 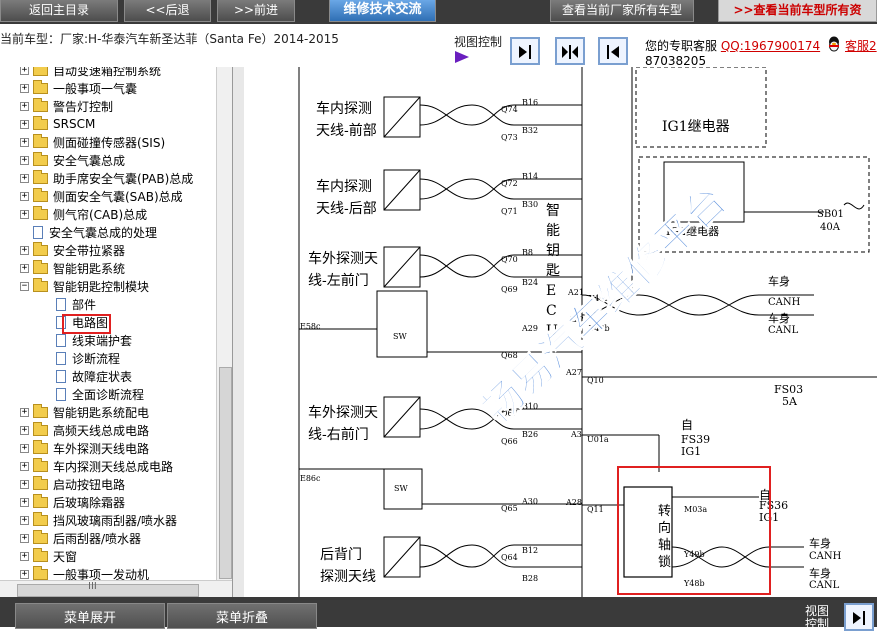 What do you see at coordinates (382, 11) in the screenshot?
I see `tech-exchange-button: 维修技术交流` at bounding box center [382, 11].